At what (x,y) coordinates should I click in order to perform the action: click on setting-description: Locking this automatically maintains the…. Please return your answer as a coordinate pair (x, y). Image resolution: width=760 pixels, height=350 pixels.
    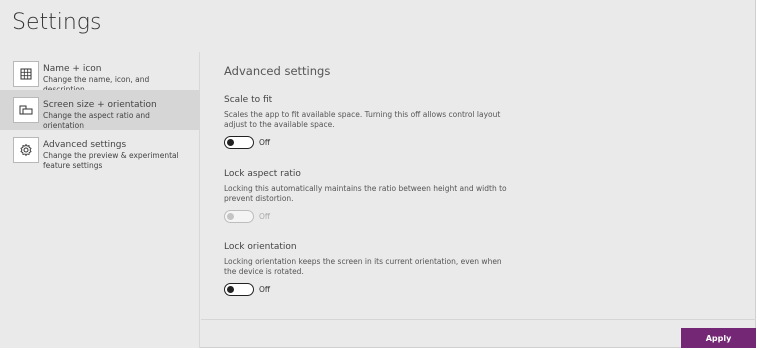
    Looking at the image, I should click on (365, 193).